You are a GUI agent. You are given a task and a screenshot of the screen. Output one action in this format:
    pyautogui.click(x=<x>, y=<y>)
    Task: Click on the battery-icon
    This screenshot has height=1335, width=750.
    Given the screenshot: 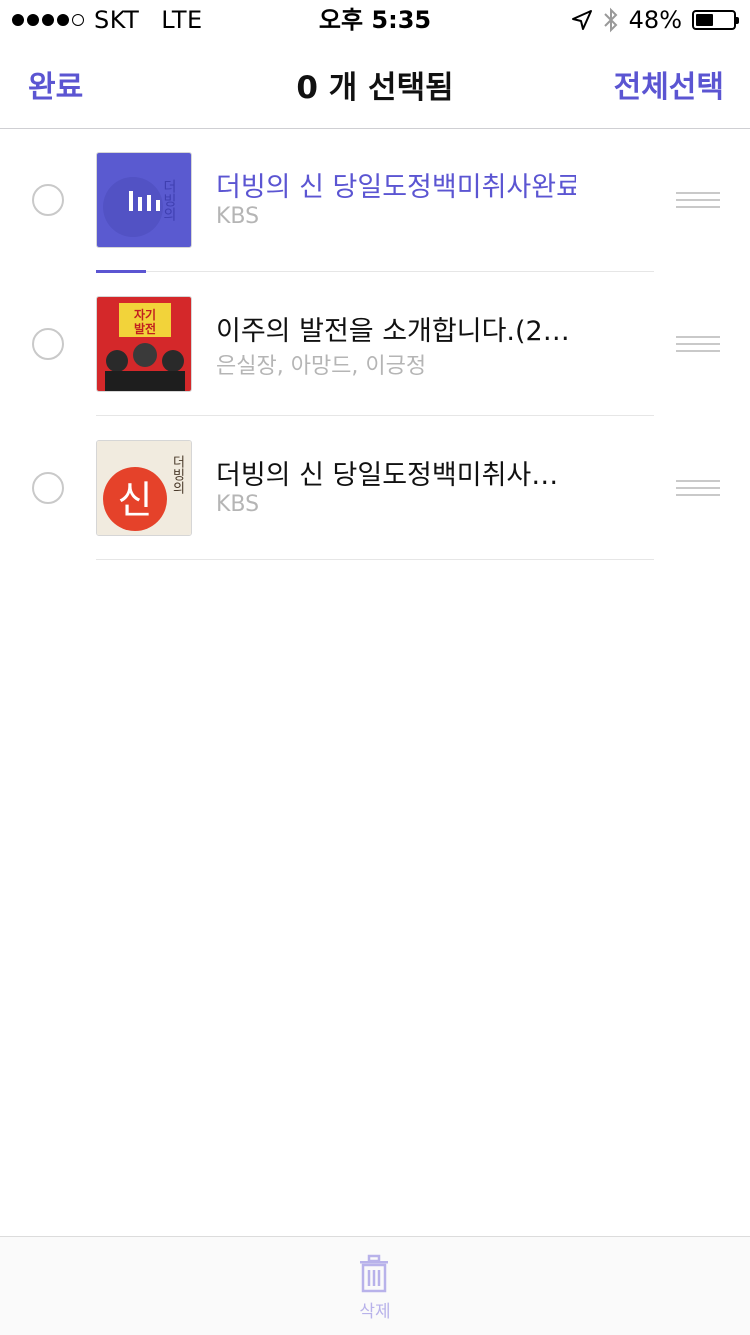 What is the action you would take?
    pyautogui.click(x=715, y=20)
    